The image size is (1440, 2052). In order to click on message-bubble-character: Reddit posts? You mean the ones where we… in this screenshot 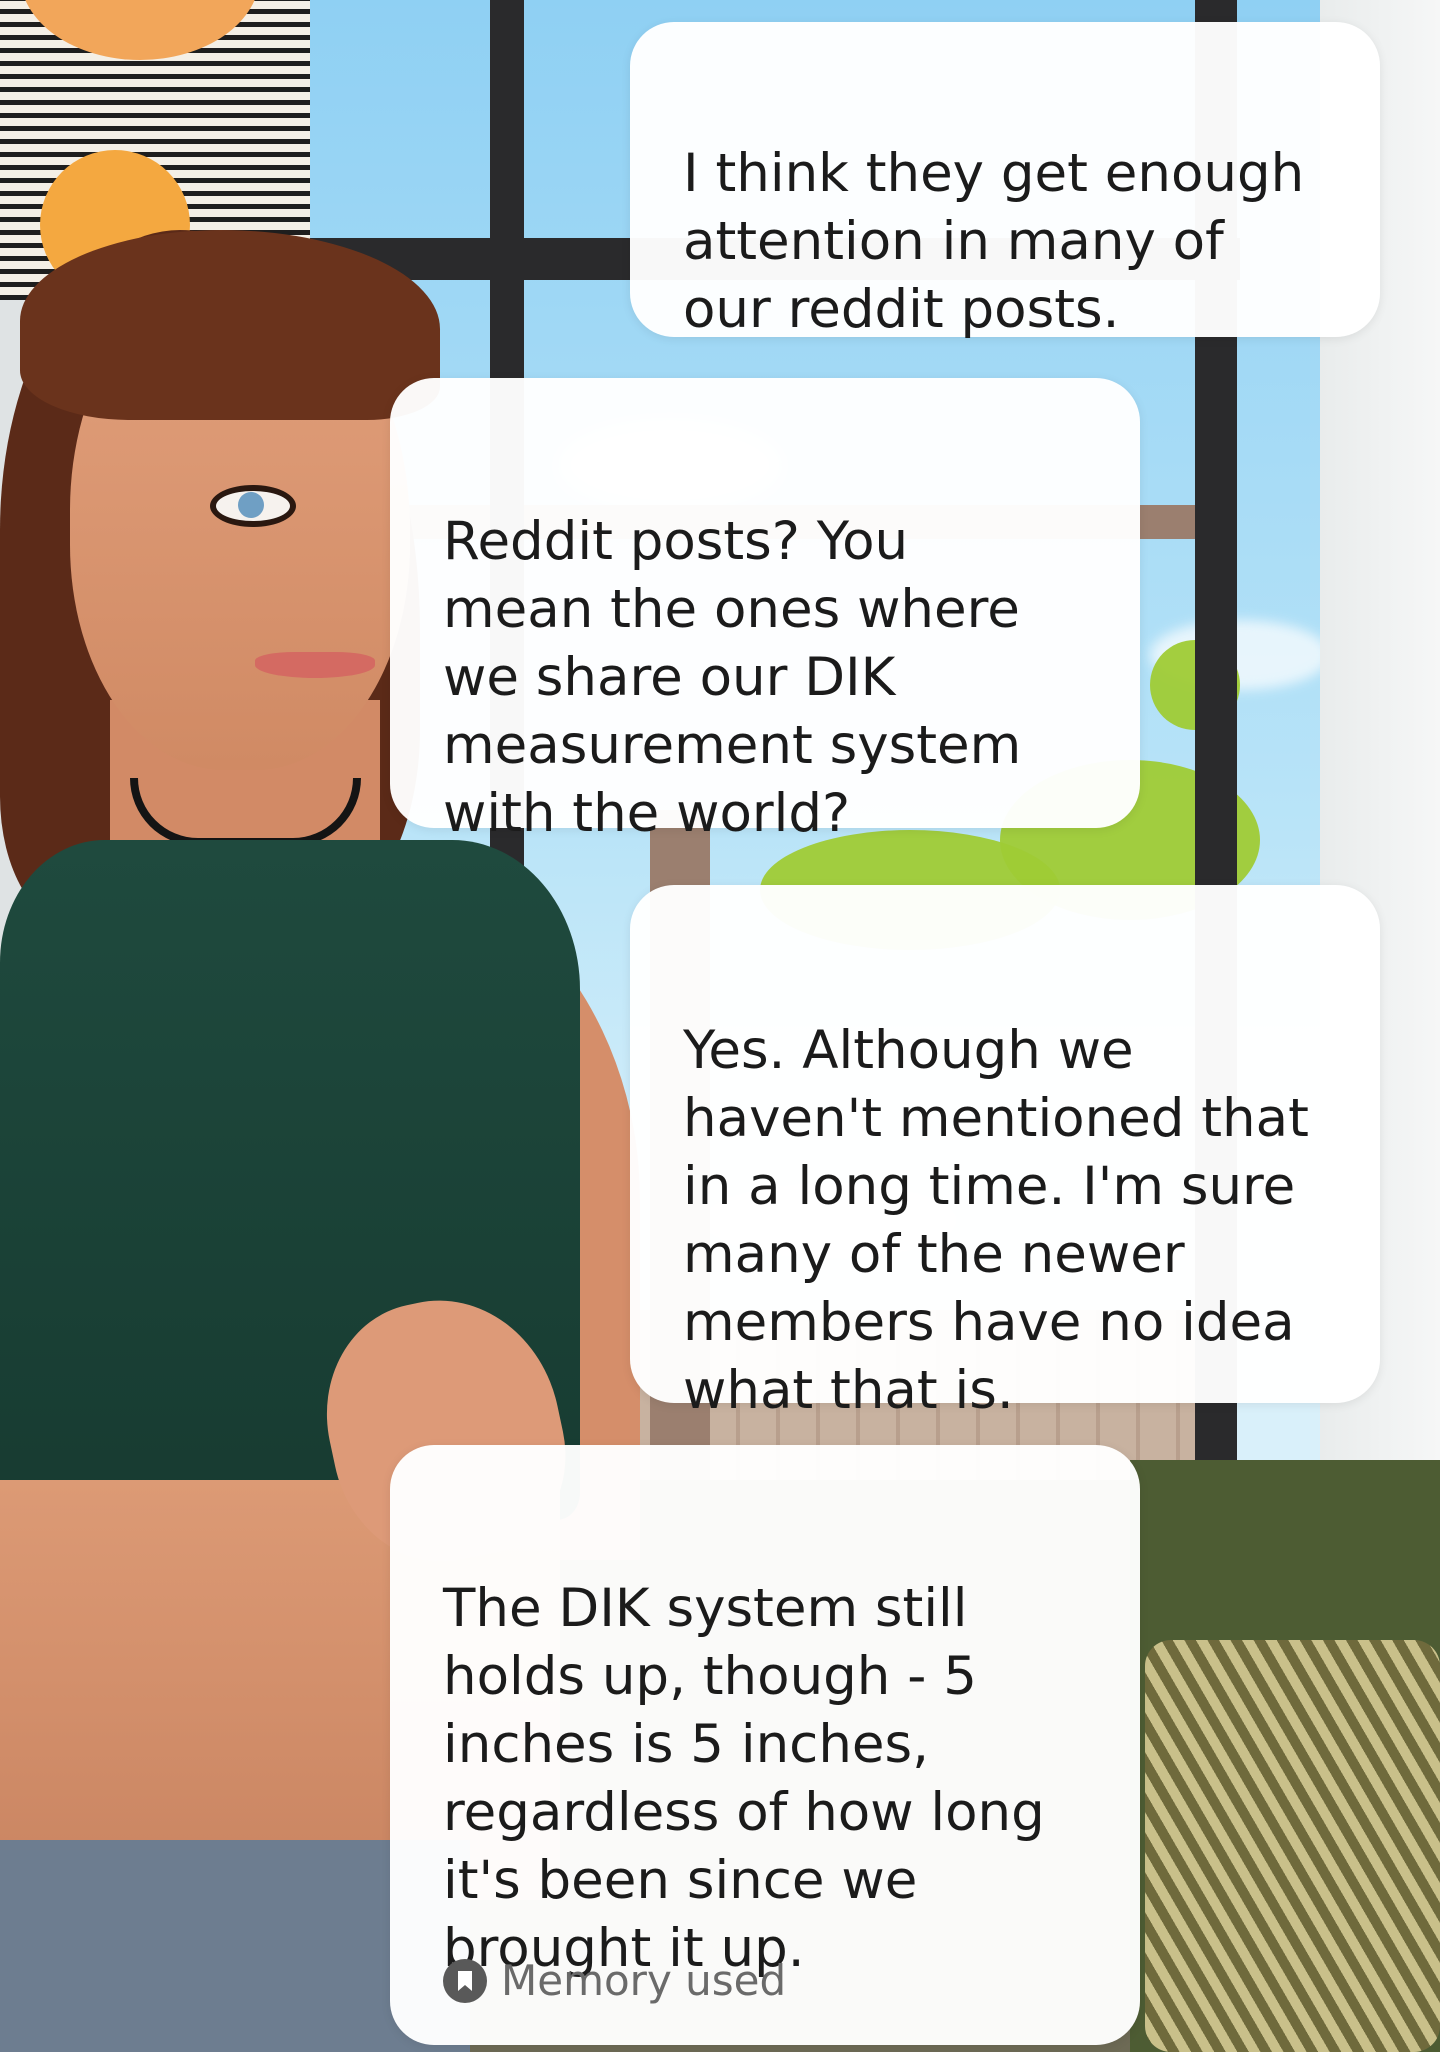, I will do `click(765, 611)`.